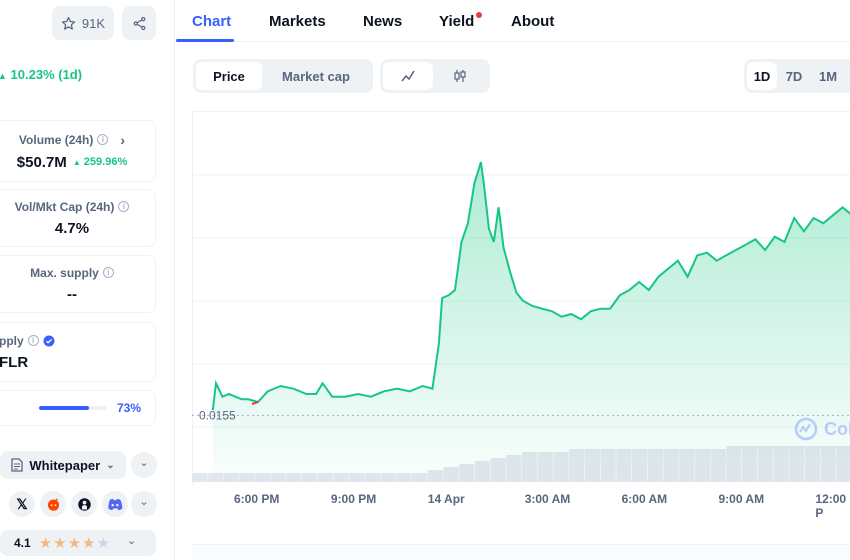  I want to click on supply-progress-bar, so click(72, 408).